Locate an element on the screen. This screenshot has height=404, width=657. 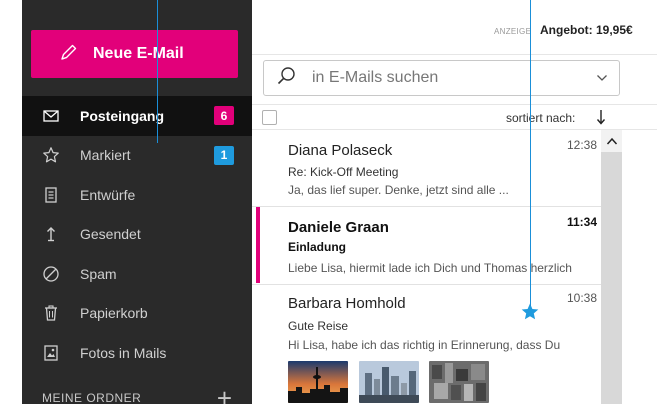
nav-item-label: Posteingang is located at coordinates (122, 115).